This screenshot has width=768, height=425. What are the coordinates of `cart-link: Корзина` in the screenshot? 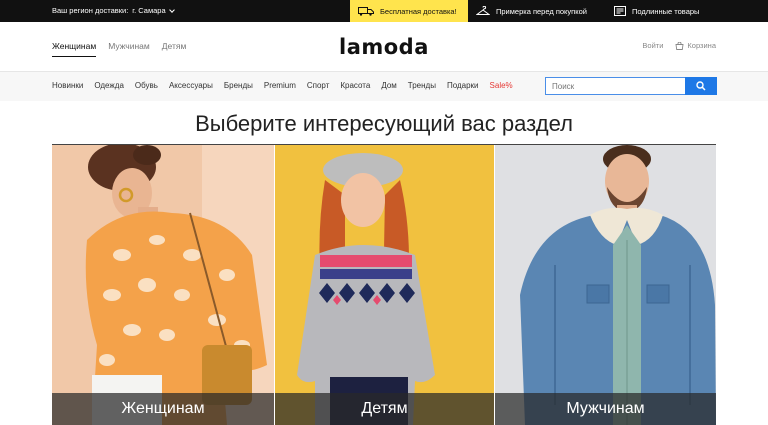 It's located at (695, 45).